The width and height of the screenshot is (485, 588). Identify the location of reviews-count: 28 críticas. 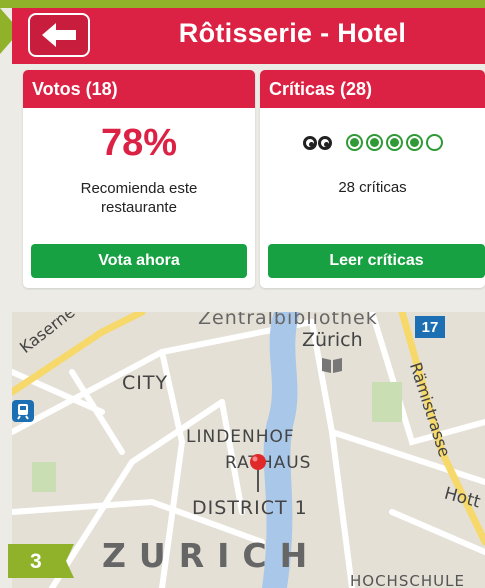
(372, 187).